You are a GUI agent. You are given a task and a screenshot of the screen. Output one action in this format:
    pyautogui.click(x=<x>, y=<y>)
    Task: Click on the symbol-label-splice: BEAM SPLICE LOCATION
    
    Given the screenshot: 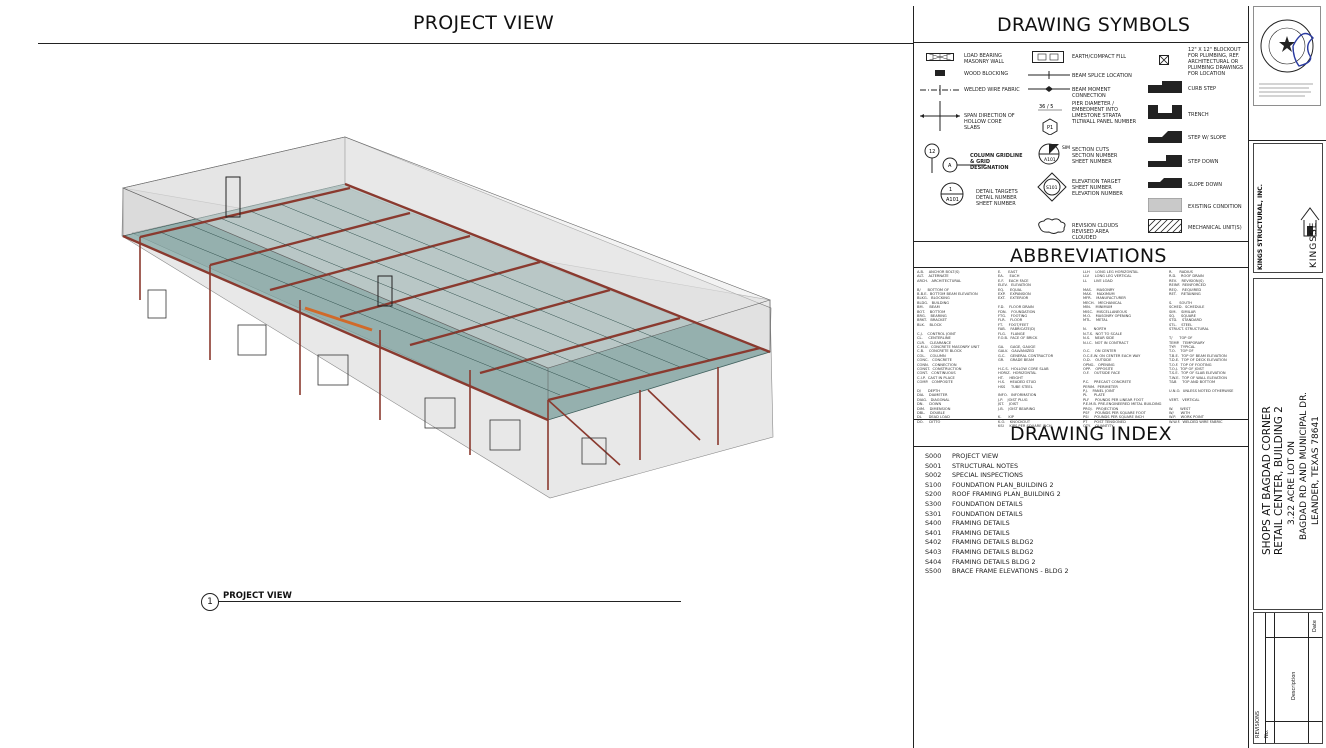 What is the action you would take?
    pyautogui.click(x=1102, y=76)
    